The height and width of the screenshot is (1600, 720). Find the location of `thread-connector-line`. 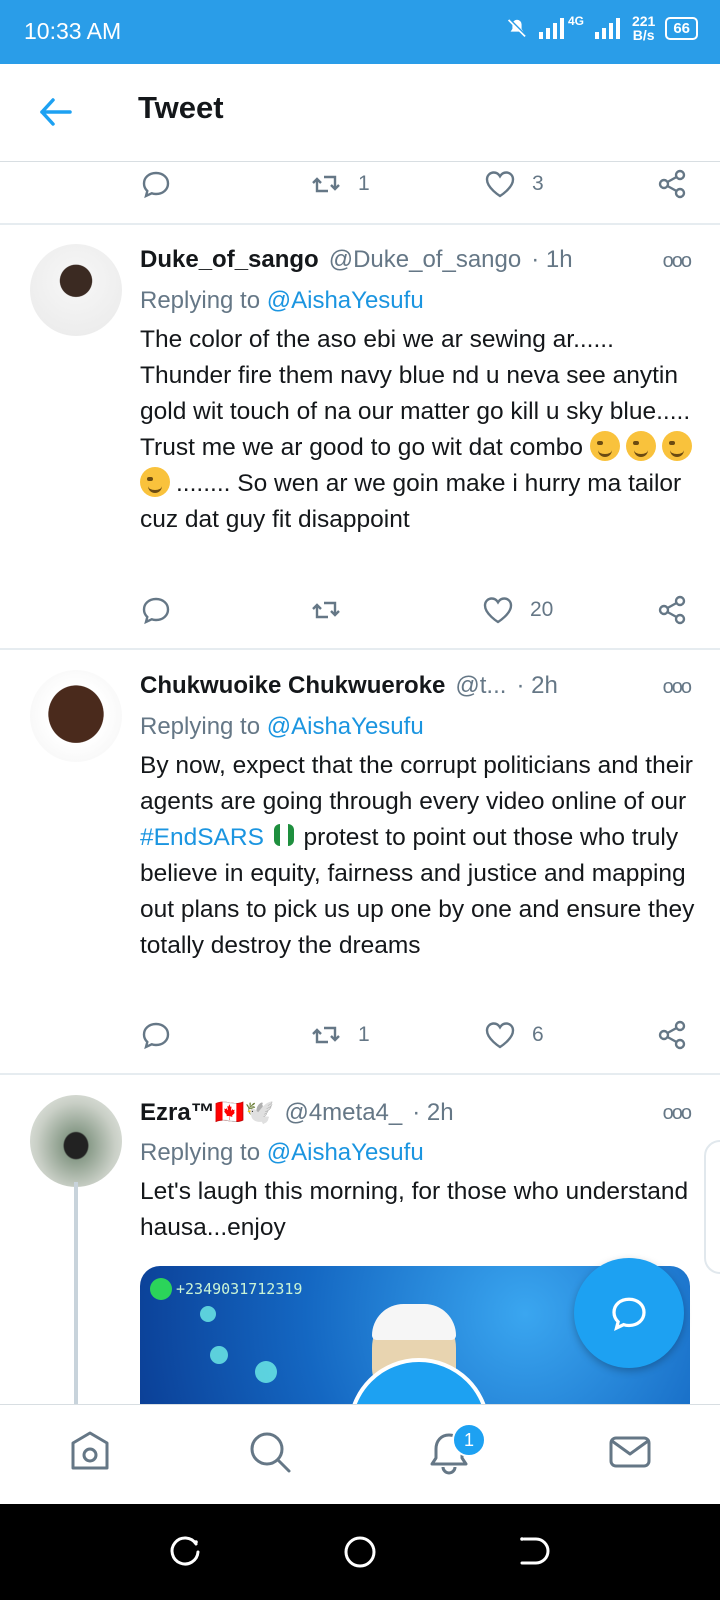

thread-connector-line is located at coordinates (76, 1297).